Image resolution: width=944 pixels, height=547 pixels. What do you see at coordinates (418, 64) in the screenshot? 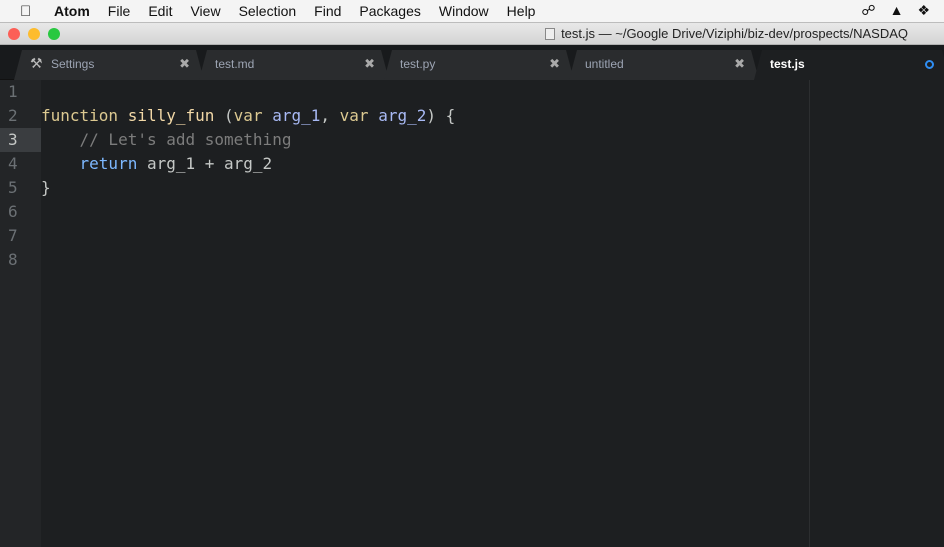
I see `tab-label: test.py` at bounding box center [418, 64].